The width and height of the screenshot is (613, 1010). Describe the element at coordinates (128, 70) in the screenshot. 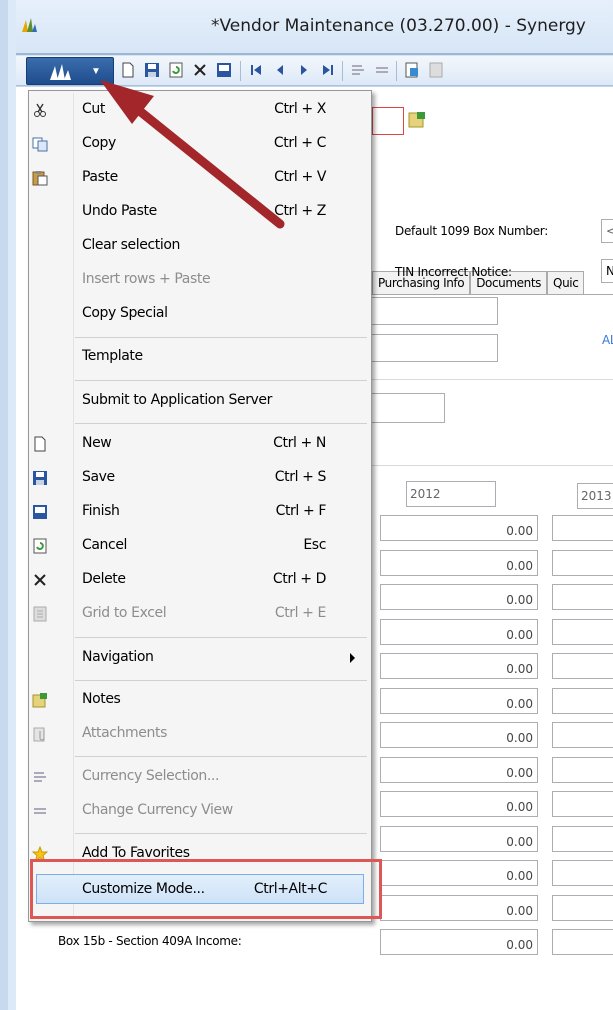

I see `new-icon` at that location.